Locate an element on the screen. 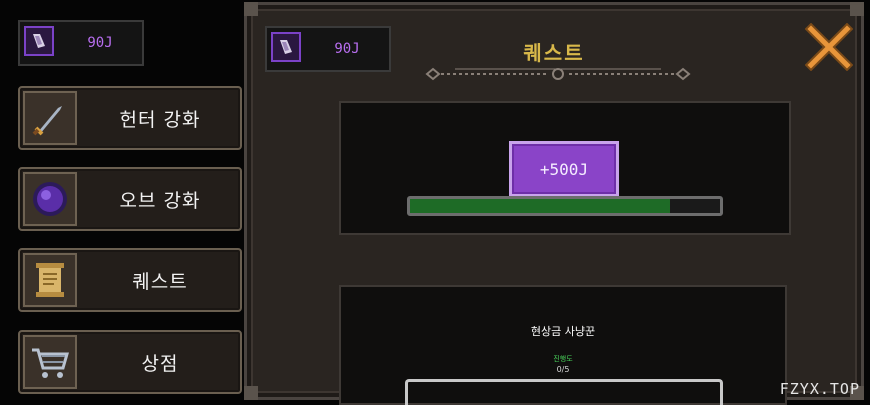  sidebar-item-label: 퀘스트 is located at coordinates (160, 281).